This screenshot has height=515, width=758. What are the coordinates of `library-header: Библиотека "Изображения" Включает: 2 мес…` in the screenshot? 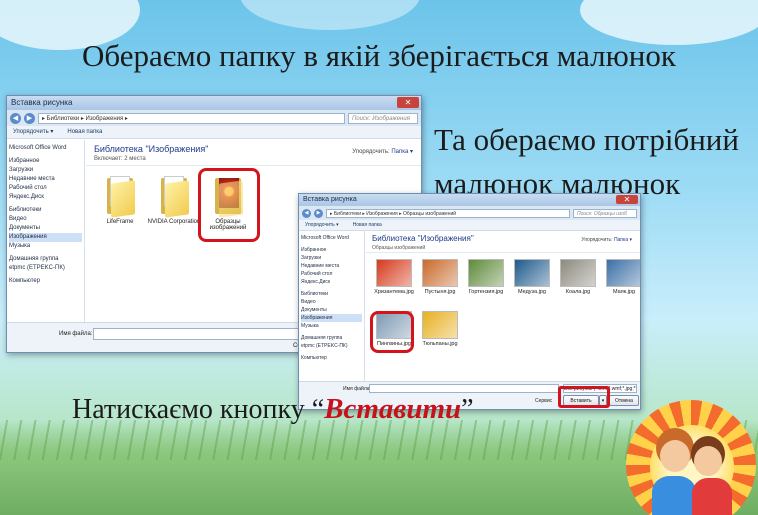 It's located at (253, 153).